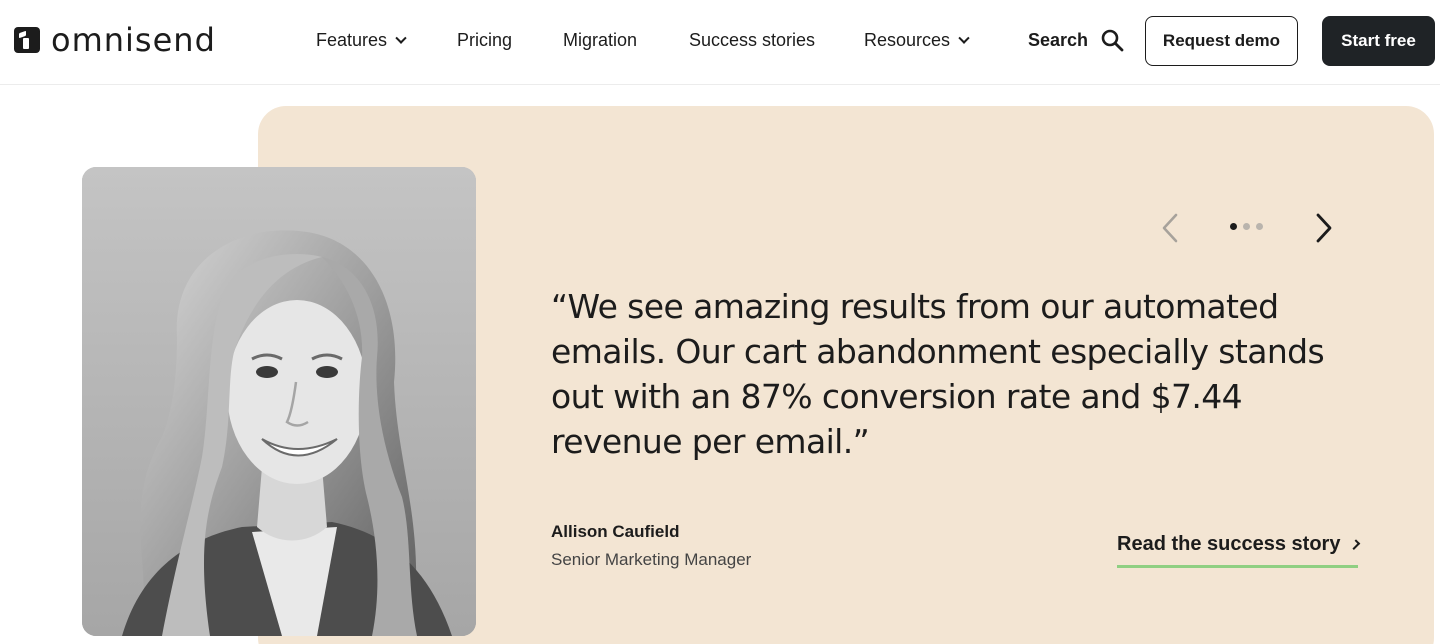  Describe the element at coordinates (27, 40) in the screenshot. I see `logo-icon` at that location.